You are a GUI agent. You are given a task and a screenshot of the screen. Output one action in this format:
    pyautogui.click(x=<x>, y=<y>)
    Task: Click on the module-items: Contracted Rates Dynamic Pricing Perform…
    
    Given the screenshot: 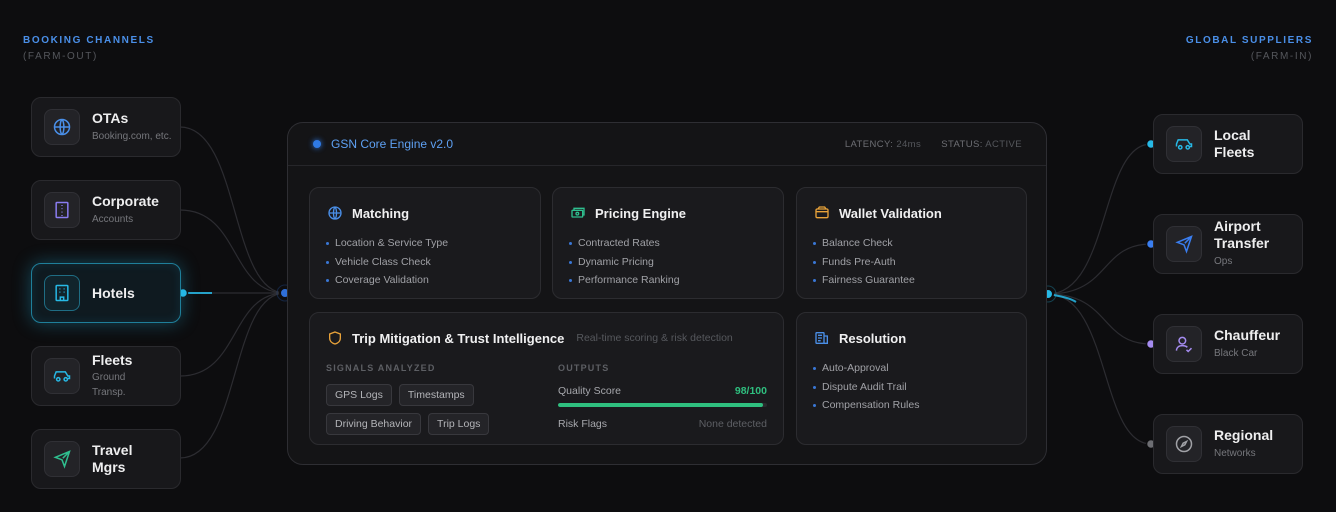 What is the action you would take?
    pyautogui.click(x=668, y=262)
    